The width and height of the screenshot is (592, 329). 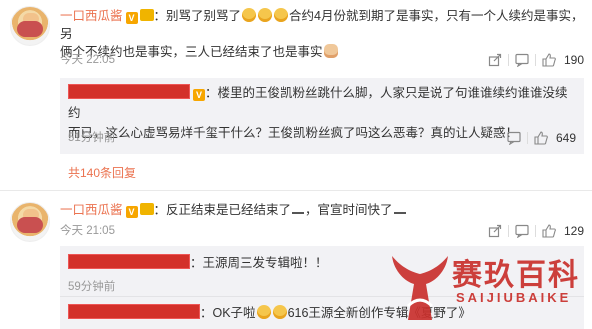 I want to click on reply-text-b: 616王源全新创作专辑《夏野了》, so click(x=379, y=313).